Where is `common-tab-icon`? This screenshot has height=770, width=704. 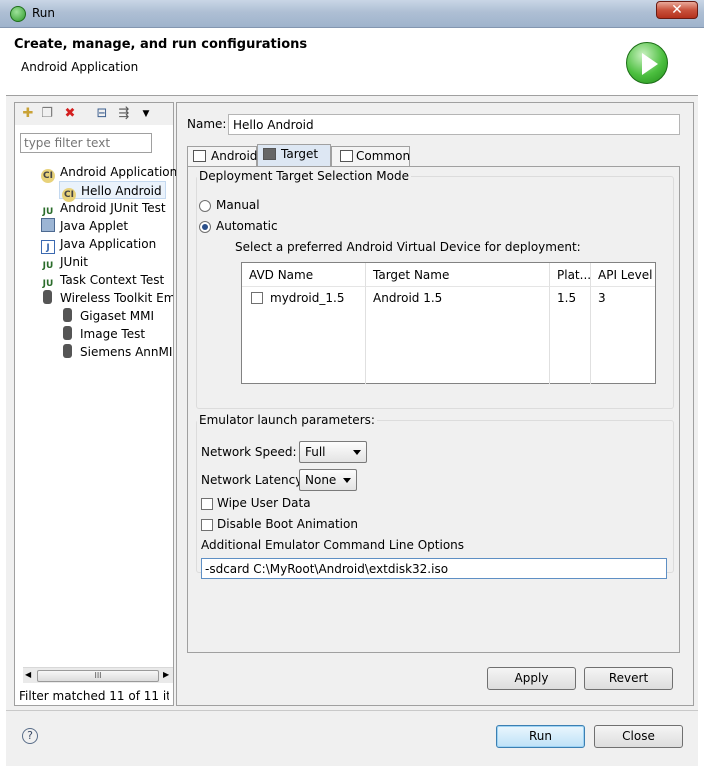
common-tab-icon is located at coordinates (346, 156).